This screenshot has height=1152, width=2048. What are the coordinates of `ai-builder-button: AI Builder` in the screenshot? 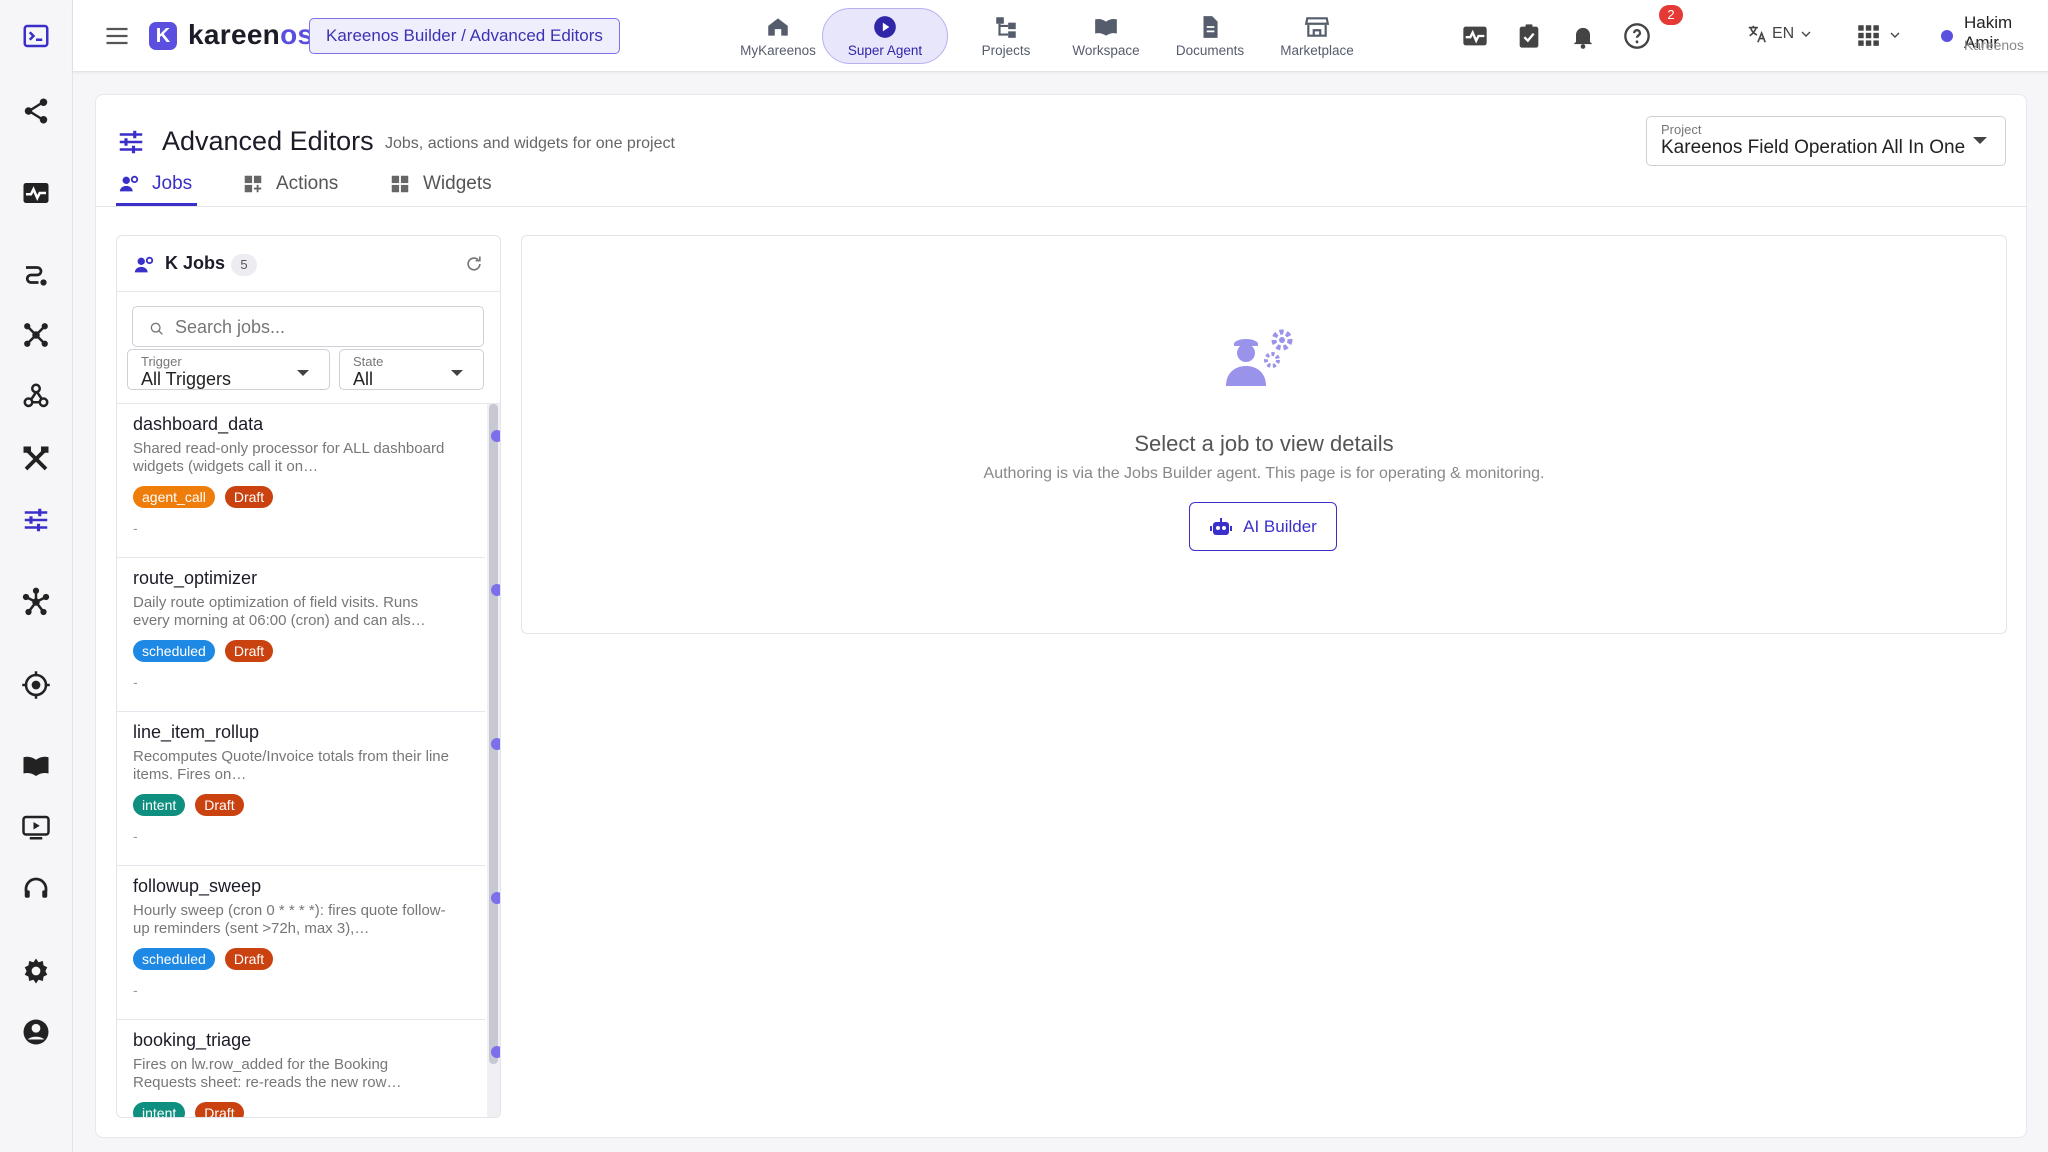 It's located at (1263, 526).